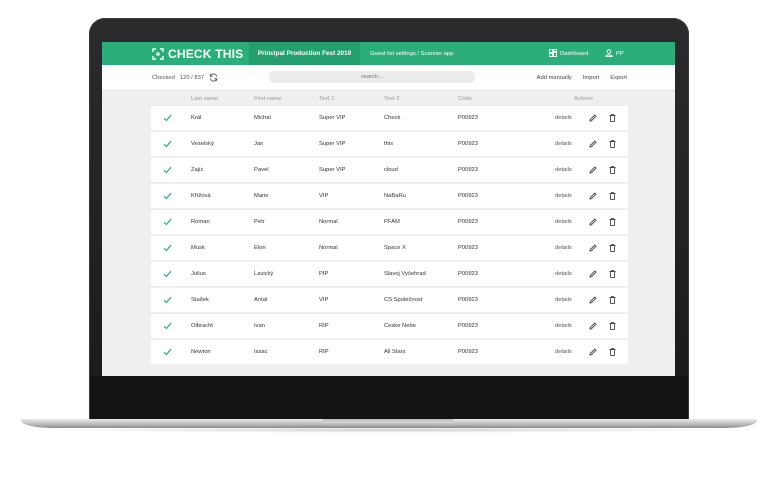 This screenshot has height=479, width=777. What do you see at coordinates (372, 77) in the screenshot?
I see `search-input` at bounding box center [372, 77].